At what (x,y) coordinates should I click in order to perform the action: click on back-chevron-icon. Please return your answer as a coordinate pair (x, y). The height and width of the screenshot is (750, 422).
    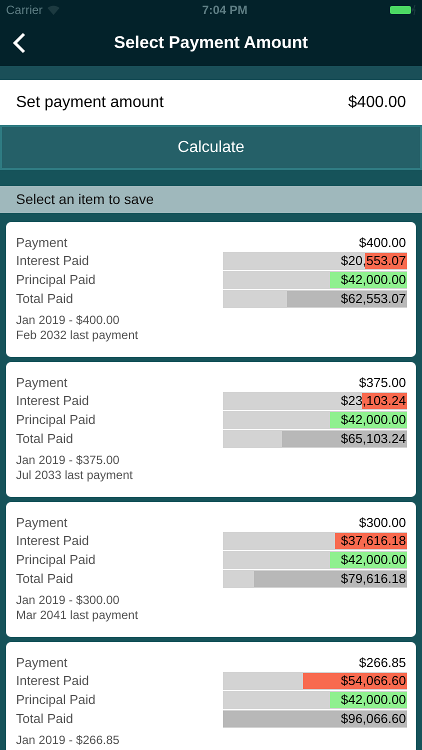
    Looking at the image, I should click on (19, 43).